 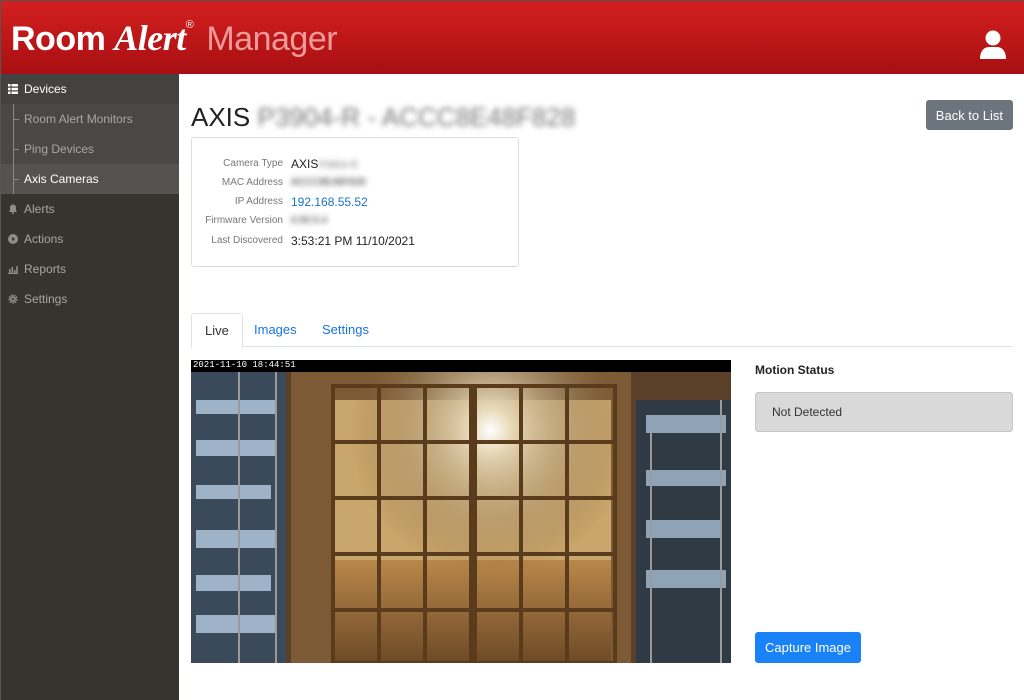 I want to click on back-to-list-button: Back to List, so click(x=969, y=115).